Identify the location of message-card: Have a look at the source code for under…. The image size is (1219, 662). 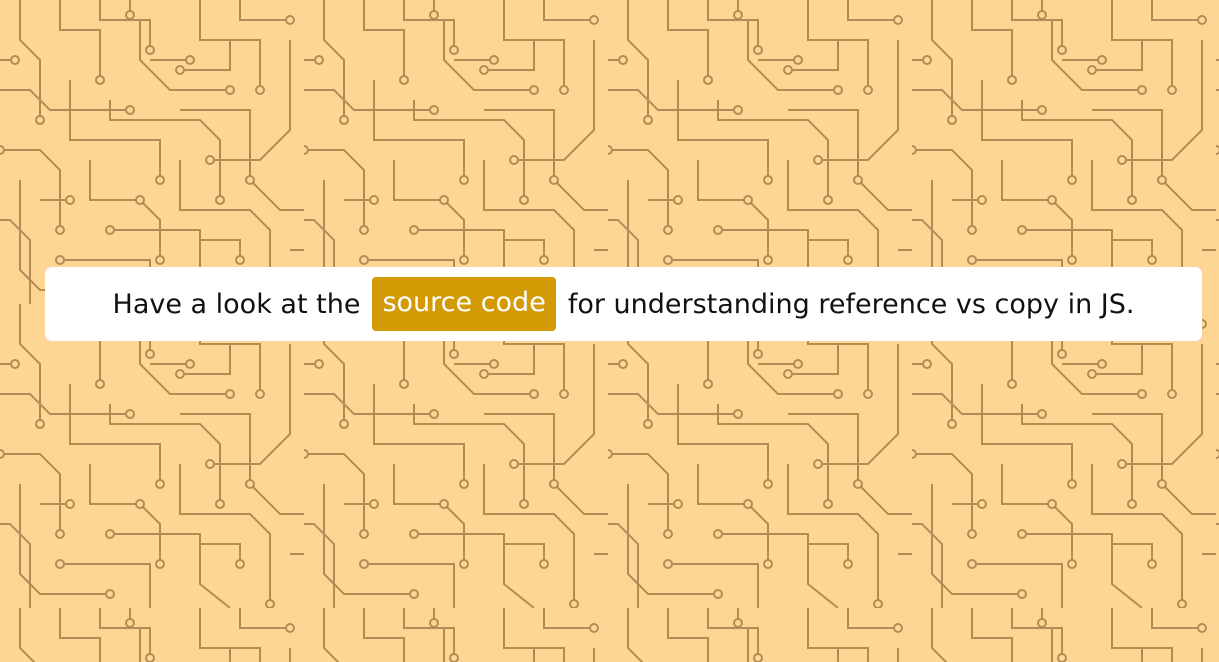
(623, 304).